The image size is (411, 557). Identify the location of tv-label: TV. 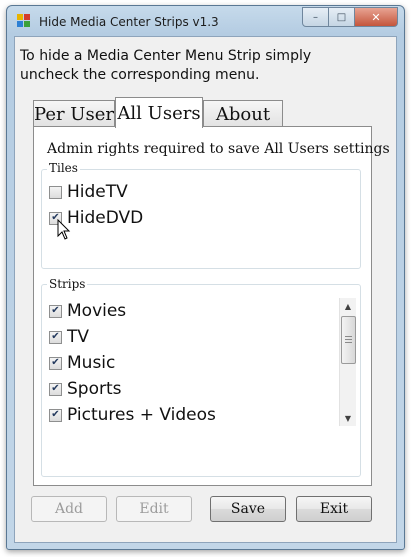
(78, 337).